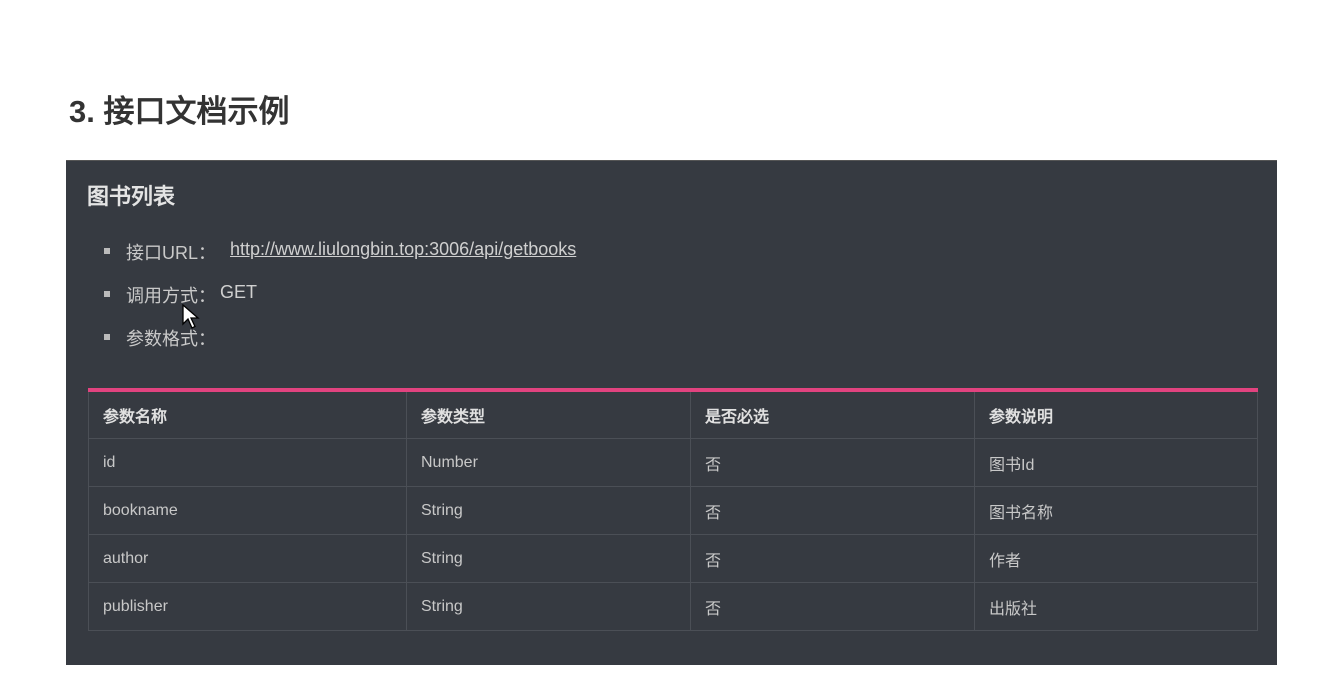 Image resolution: width=1340 pixels, height=697 pixels. I want to click on section-heading: 3. 接口文档示例, so click(179, 111).